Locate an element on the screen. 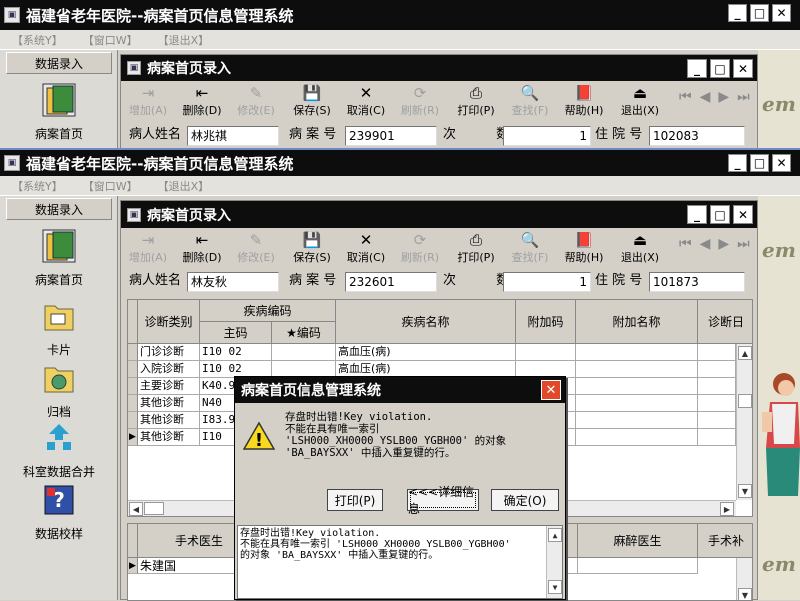  sidebar-item-merge: 科室数据合并 is located at coordinates (59, 450).